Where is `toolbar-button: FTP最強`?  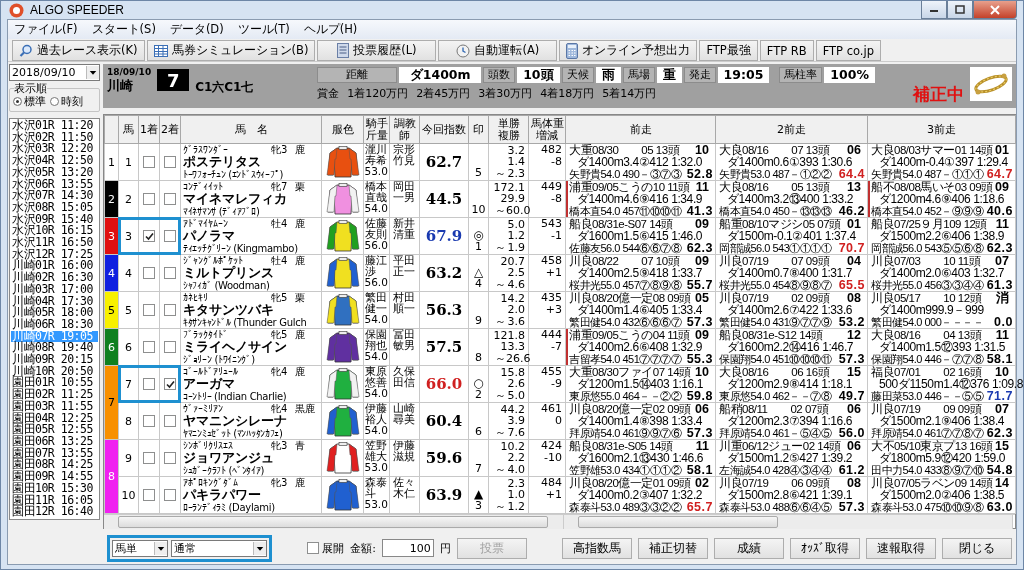 toolbar-button: FTP最強 is located at coordinates (728, 50).